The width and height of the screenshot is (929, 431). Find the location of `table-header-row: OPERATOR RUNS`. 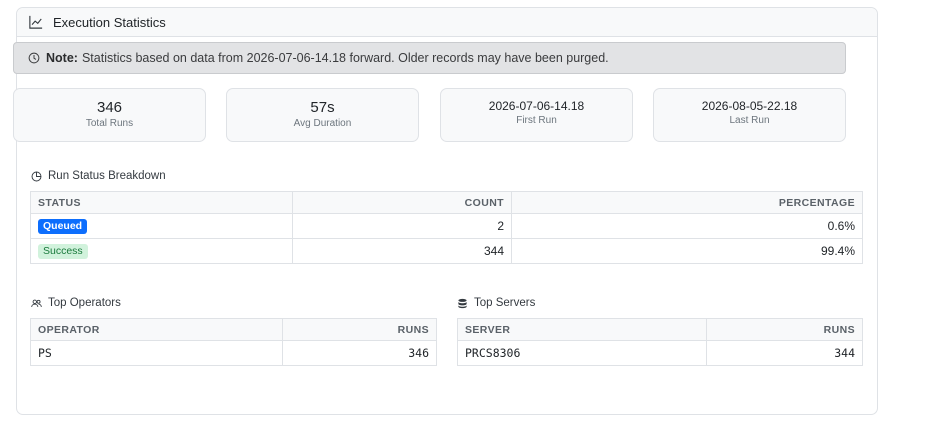

table-header-row: OPERATOR RUNS is located at coordinates (233, 329).